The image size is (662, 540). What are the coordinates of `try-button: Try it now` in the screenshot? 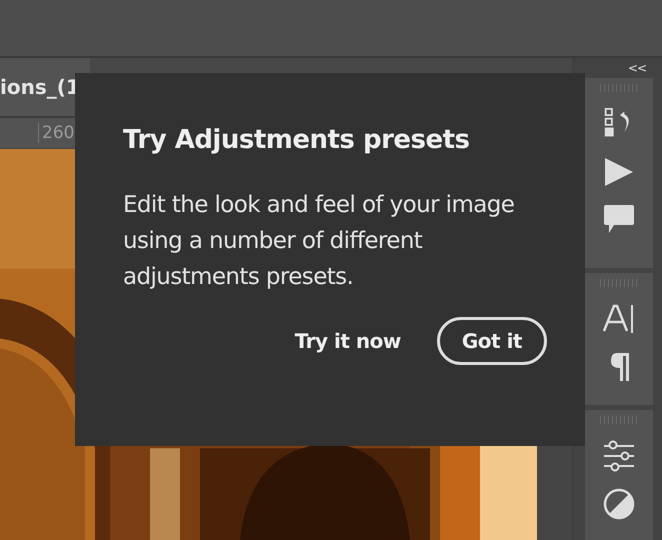 It's located at (347, 341).